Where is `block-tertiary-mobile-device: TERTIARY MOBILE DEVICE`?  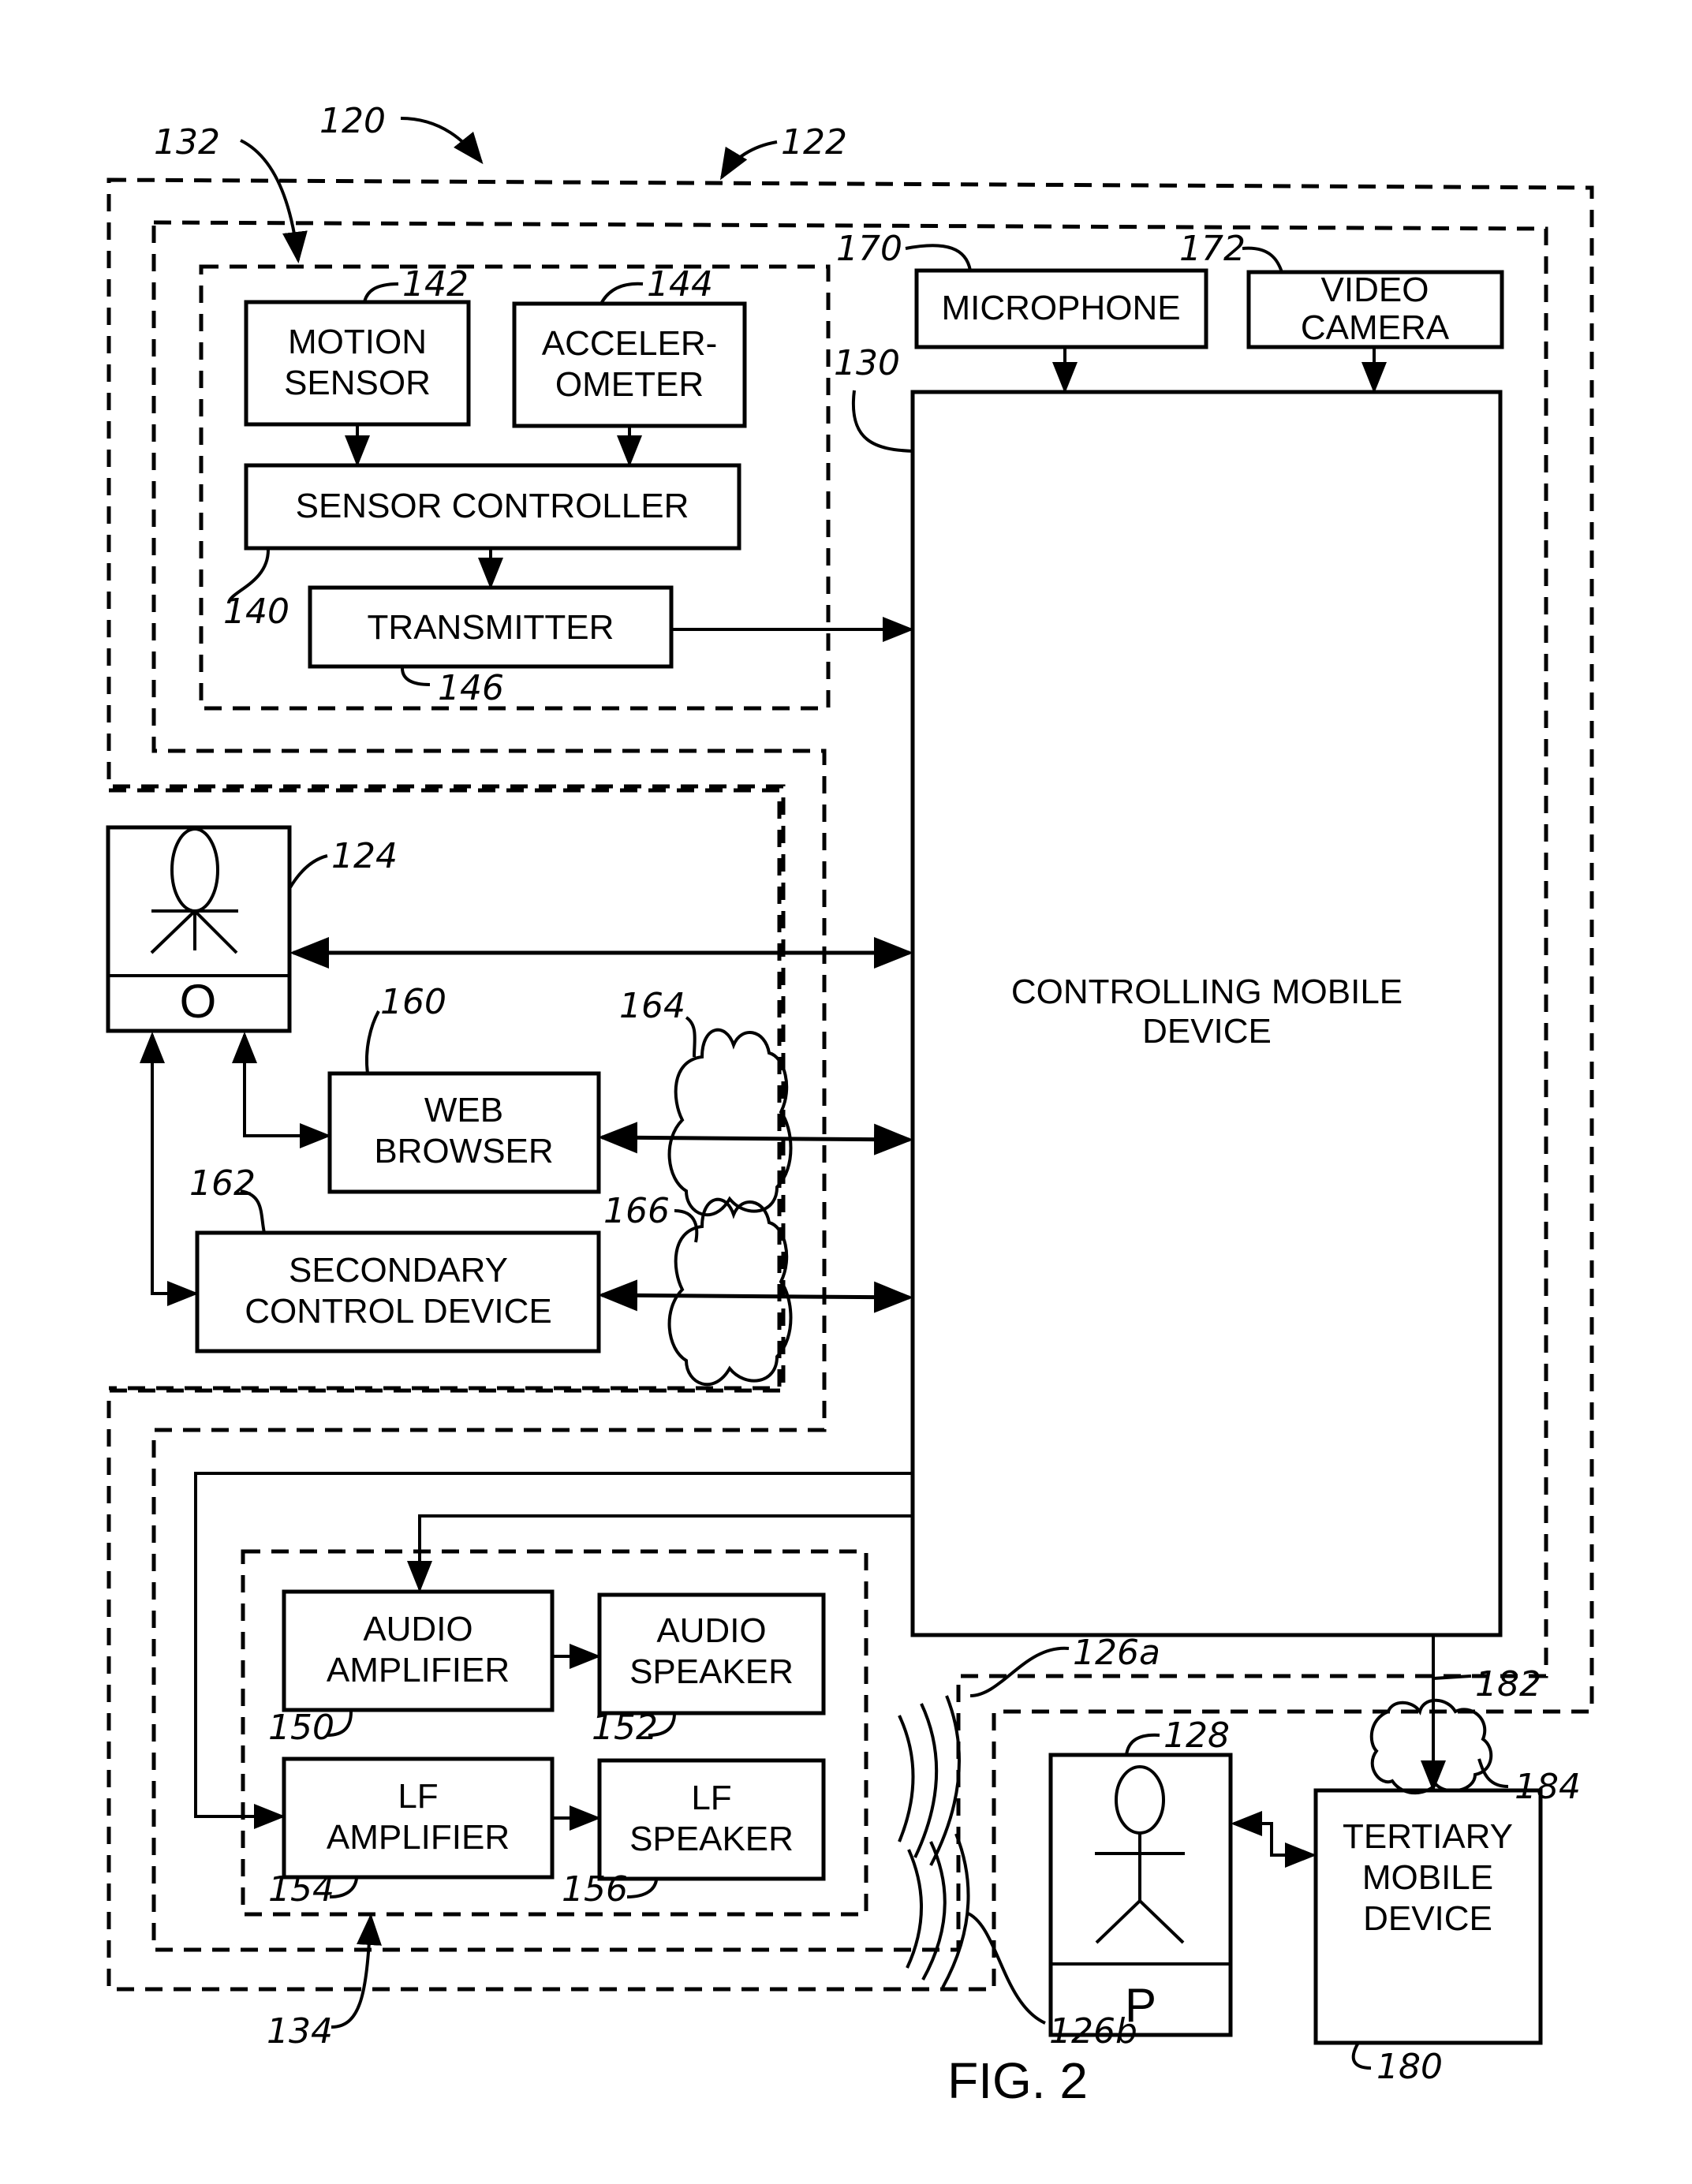
block-tertiary-mobile-device: TERTIARY MOBILE DEVICE is located at coordinates (1428, 1916).